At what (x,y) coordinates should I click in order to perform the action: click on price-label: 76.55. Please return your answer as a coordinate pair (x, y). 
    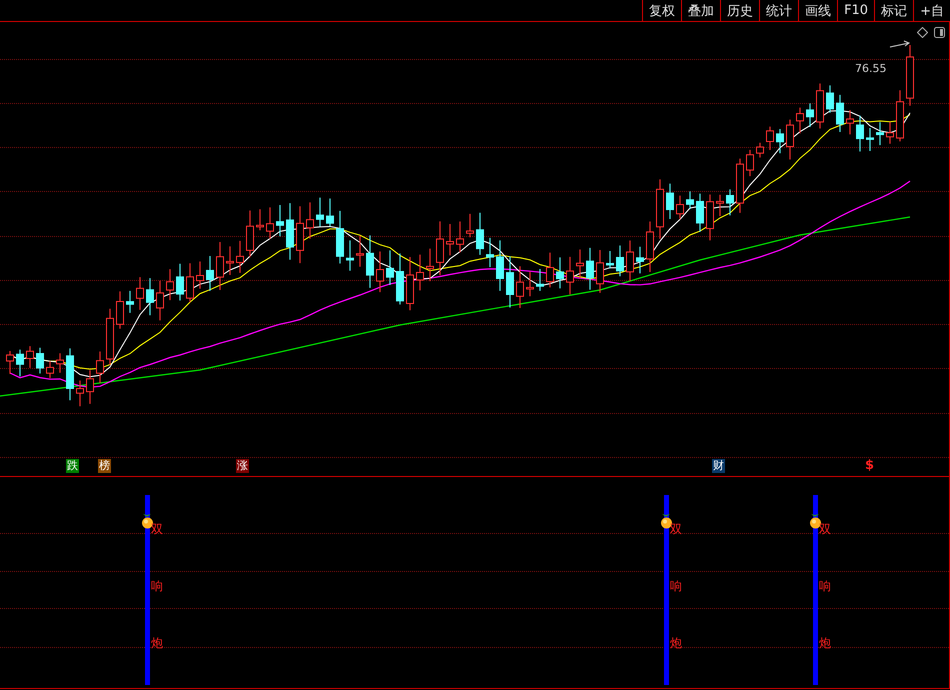
    Looking at the image, I should click on (870, 68).